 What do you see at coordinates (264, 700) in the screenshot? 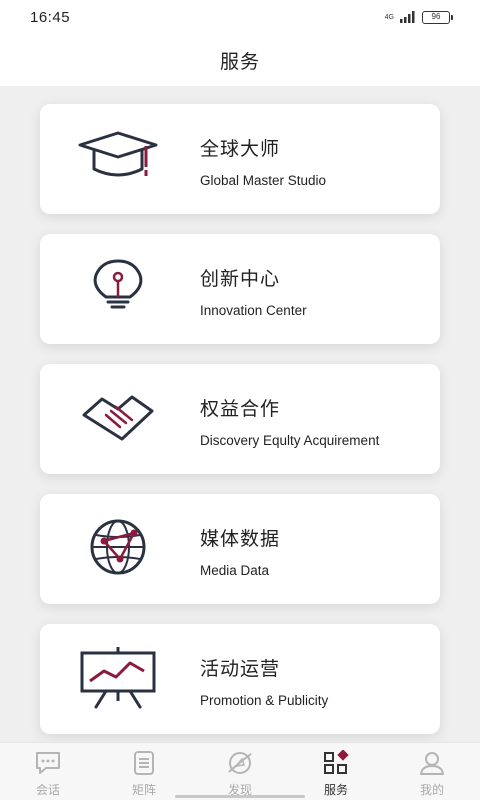
I see `card-subtitle: Promotion & Publicity` at bounding box center [264, 700].